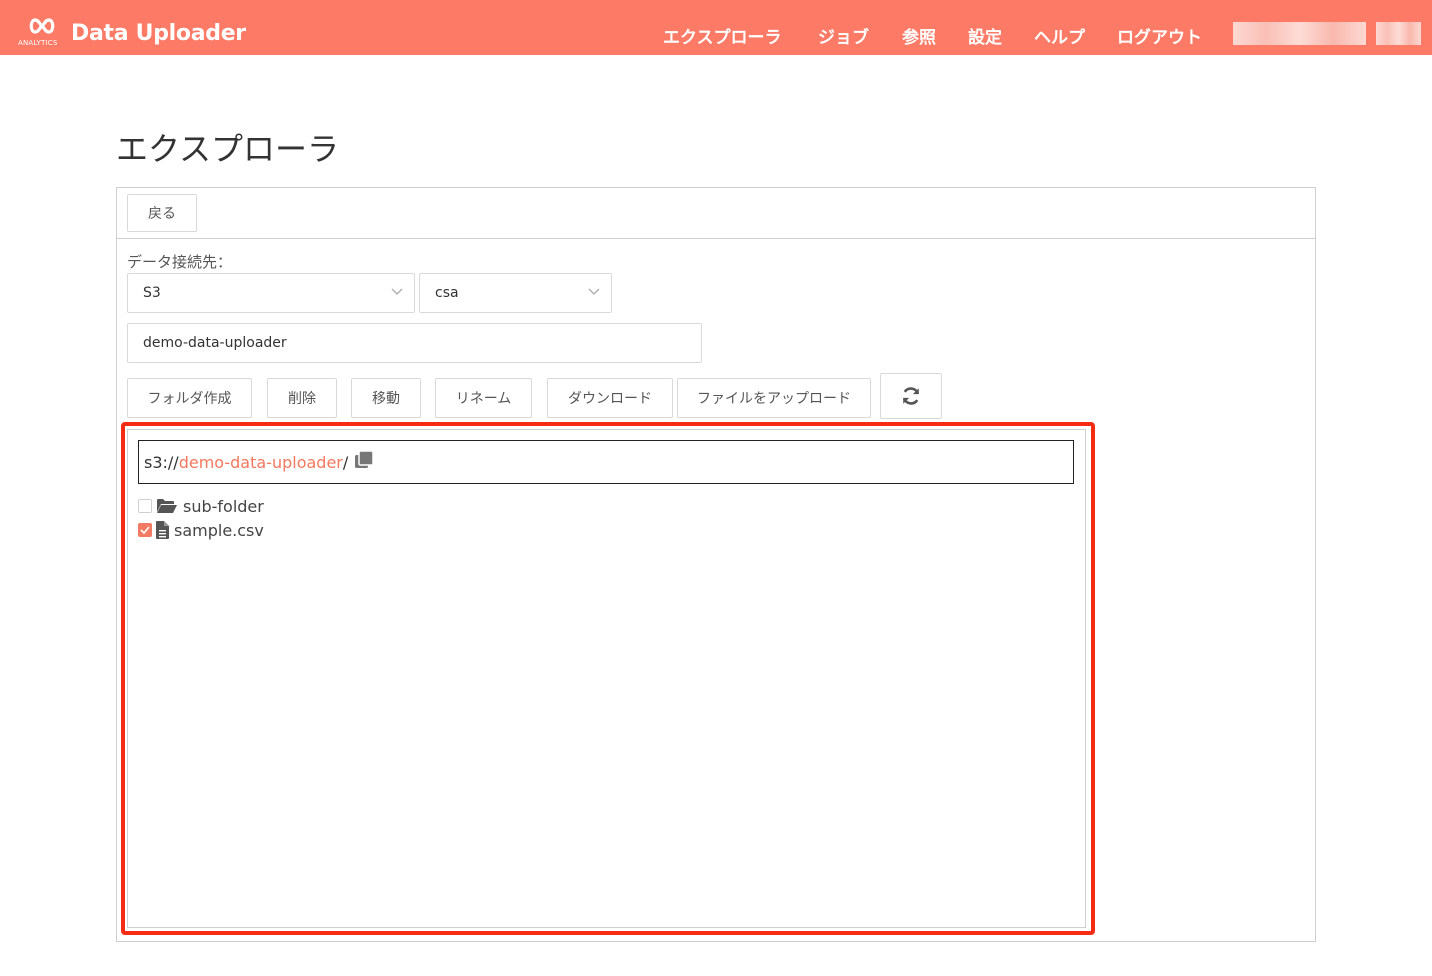 The image size is (1432, 976). I want to click on logo-subtext: ANALYTICS, so click(38, 43).